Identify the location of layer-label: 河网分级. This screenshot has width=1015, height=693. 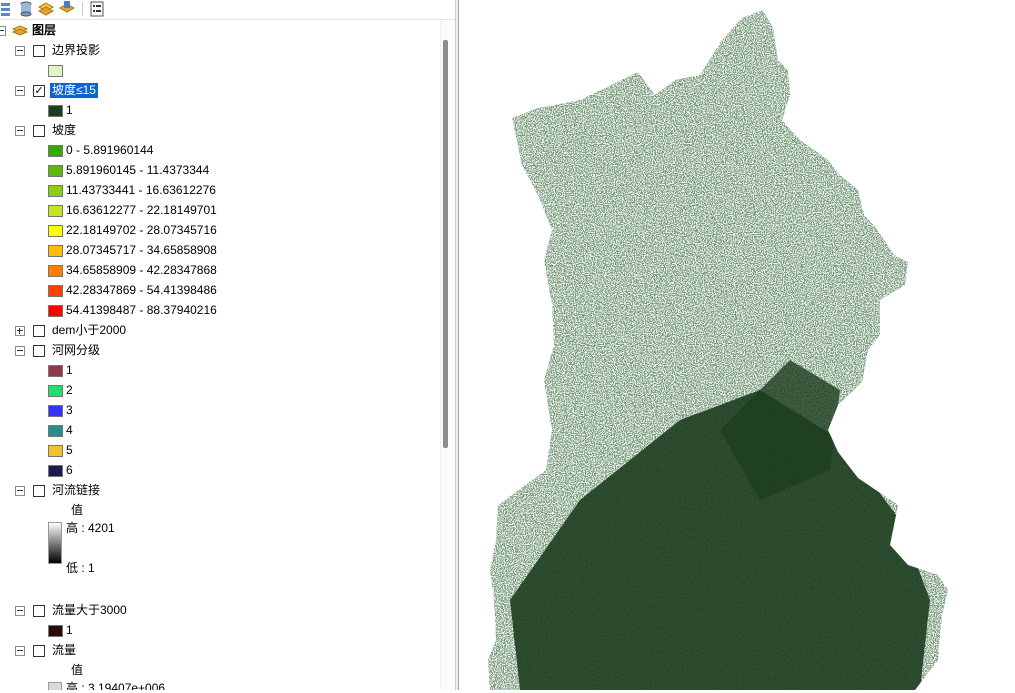
(76, 350).